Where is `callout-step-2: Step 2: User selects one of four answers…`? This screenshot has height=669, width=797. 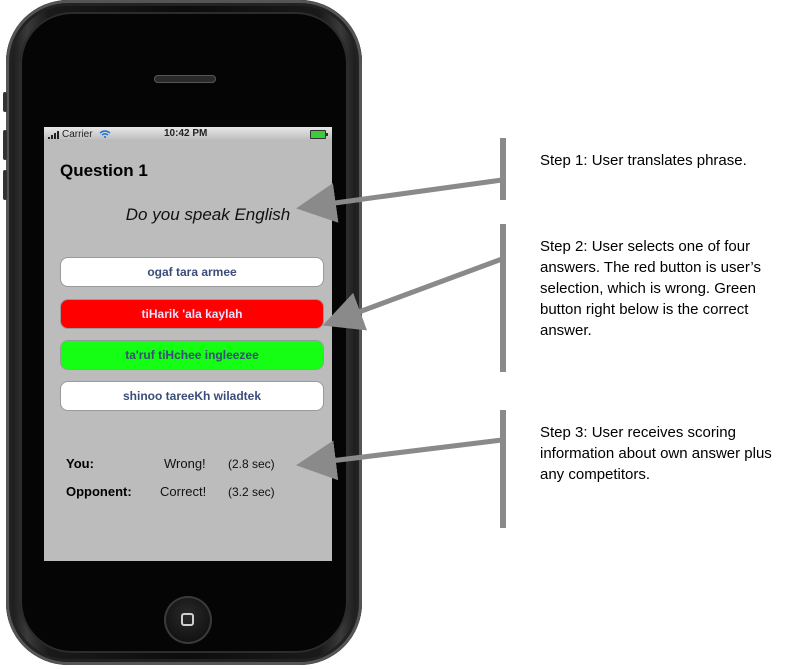
callout-step-2: Step 2: User selects one of four answers… is located at coordinates (650, 288).